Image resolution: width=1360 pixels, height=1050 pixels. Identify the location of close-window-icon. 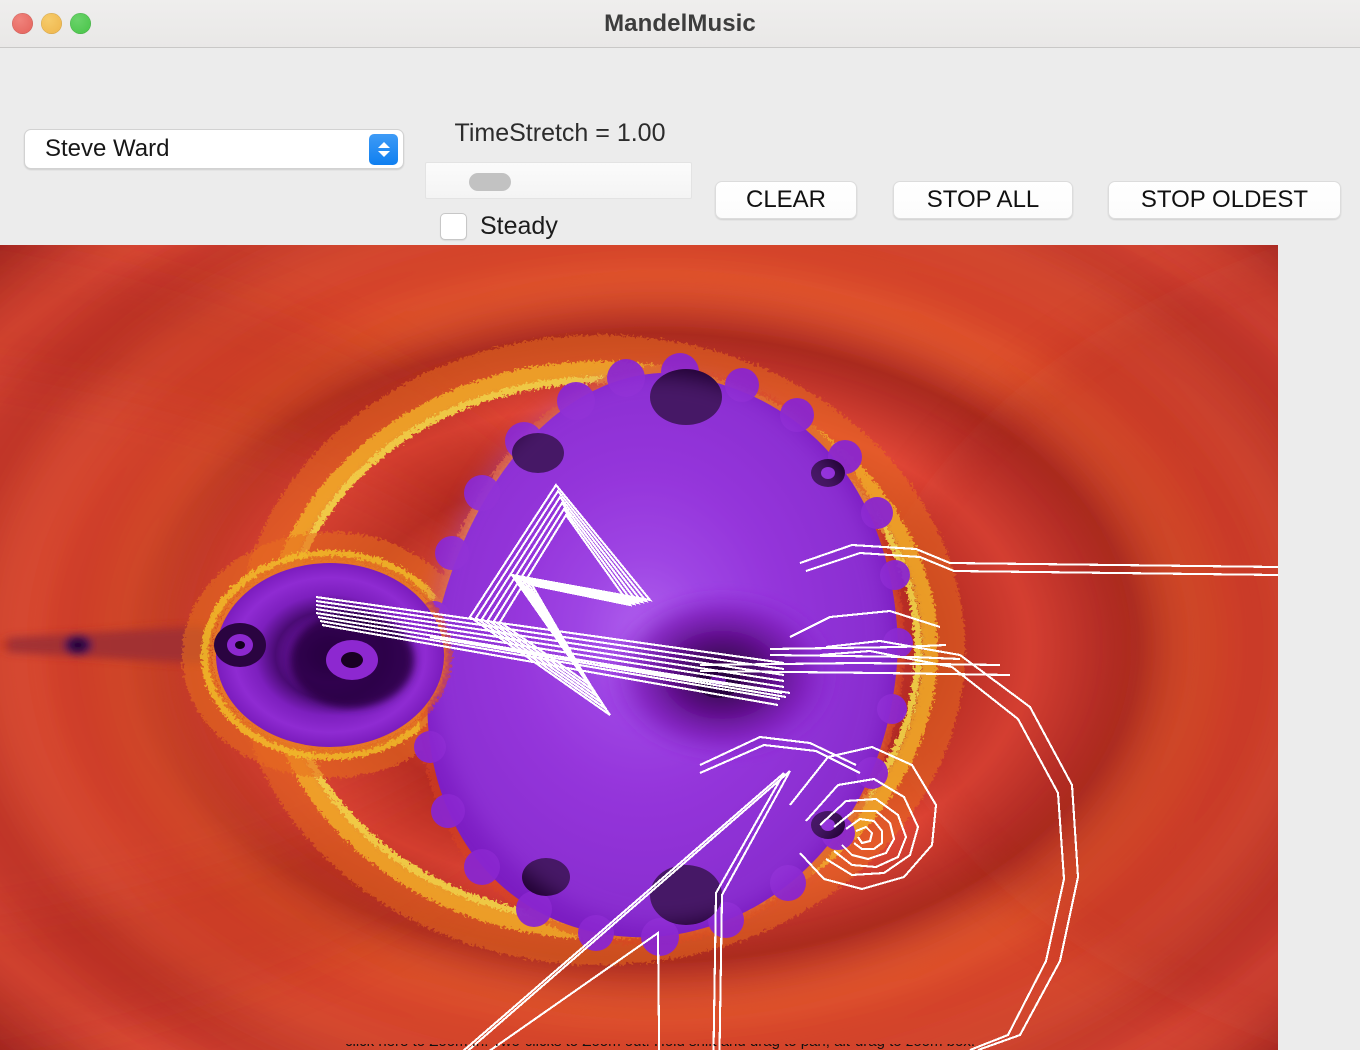
(22, 23).